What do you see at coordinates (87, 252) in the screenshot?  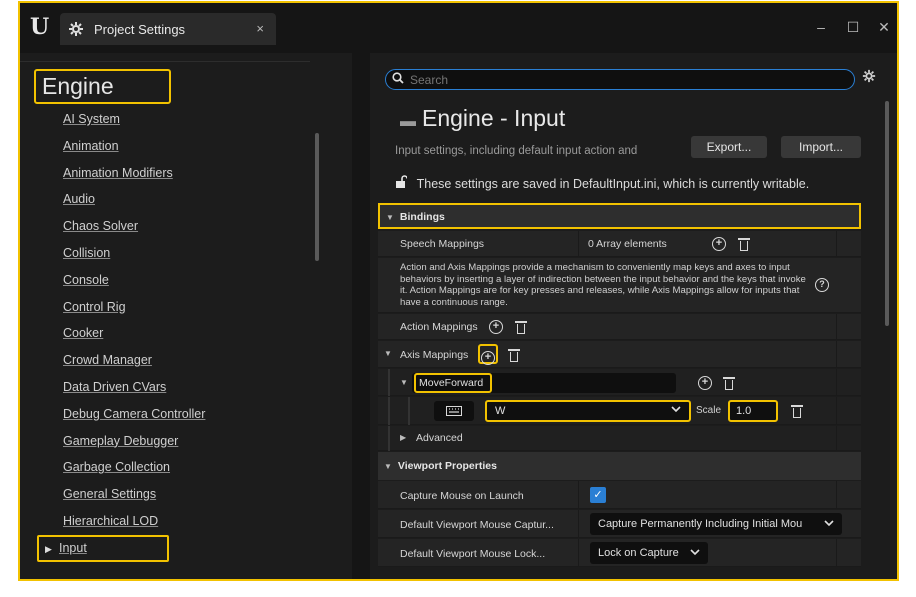 I see `sidebar-item-label: Collision` at bounding box center [87, 252].